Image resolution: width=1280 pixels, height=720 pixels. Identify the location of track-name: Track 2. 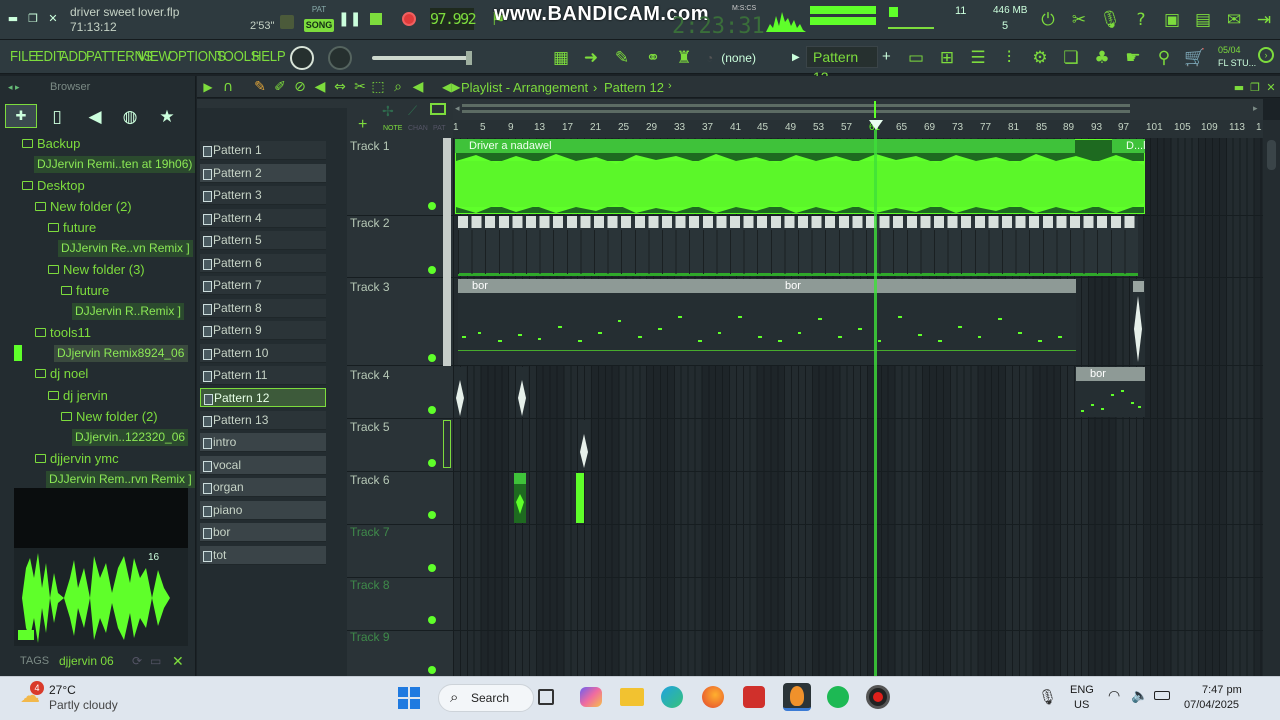
(370, 223).